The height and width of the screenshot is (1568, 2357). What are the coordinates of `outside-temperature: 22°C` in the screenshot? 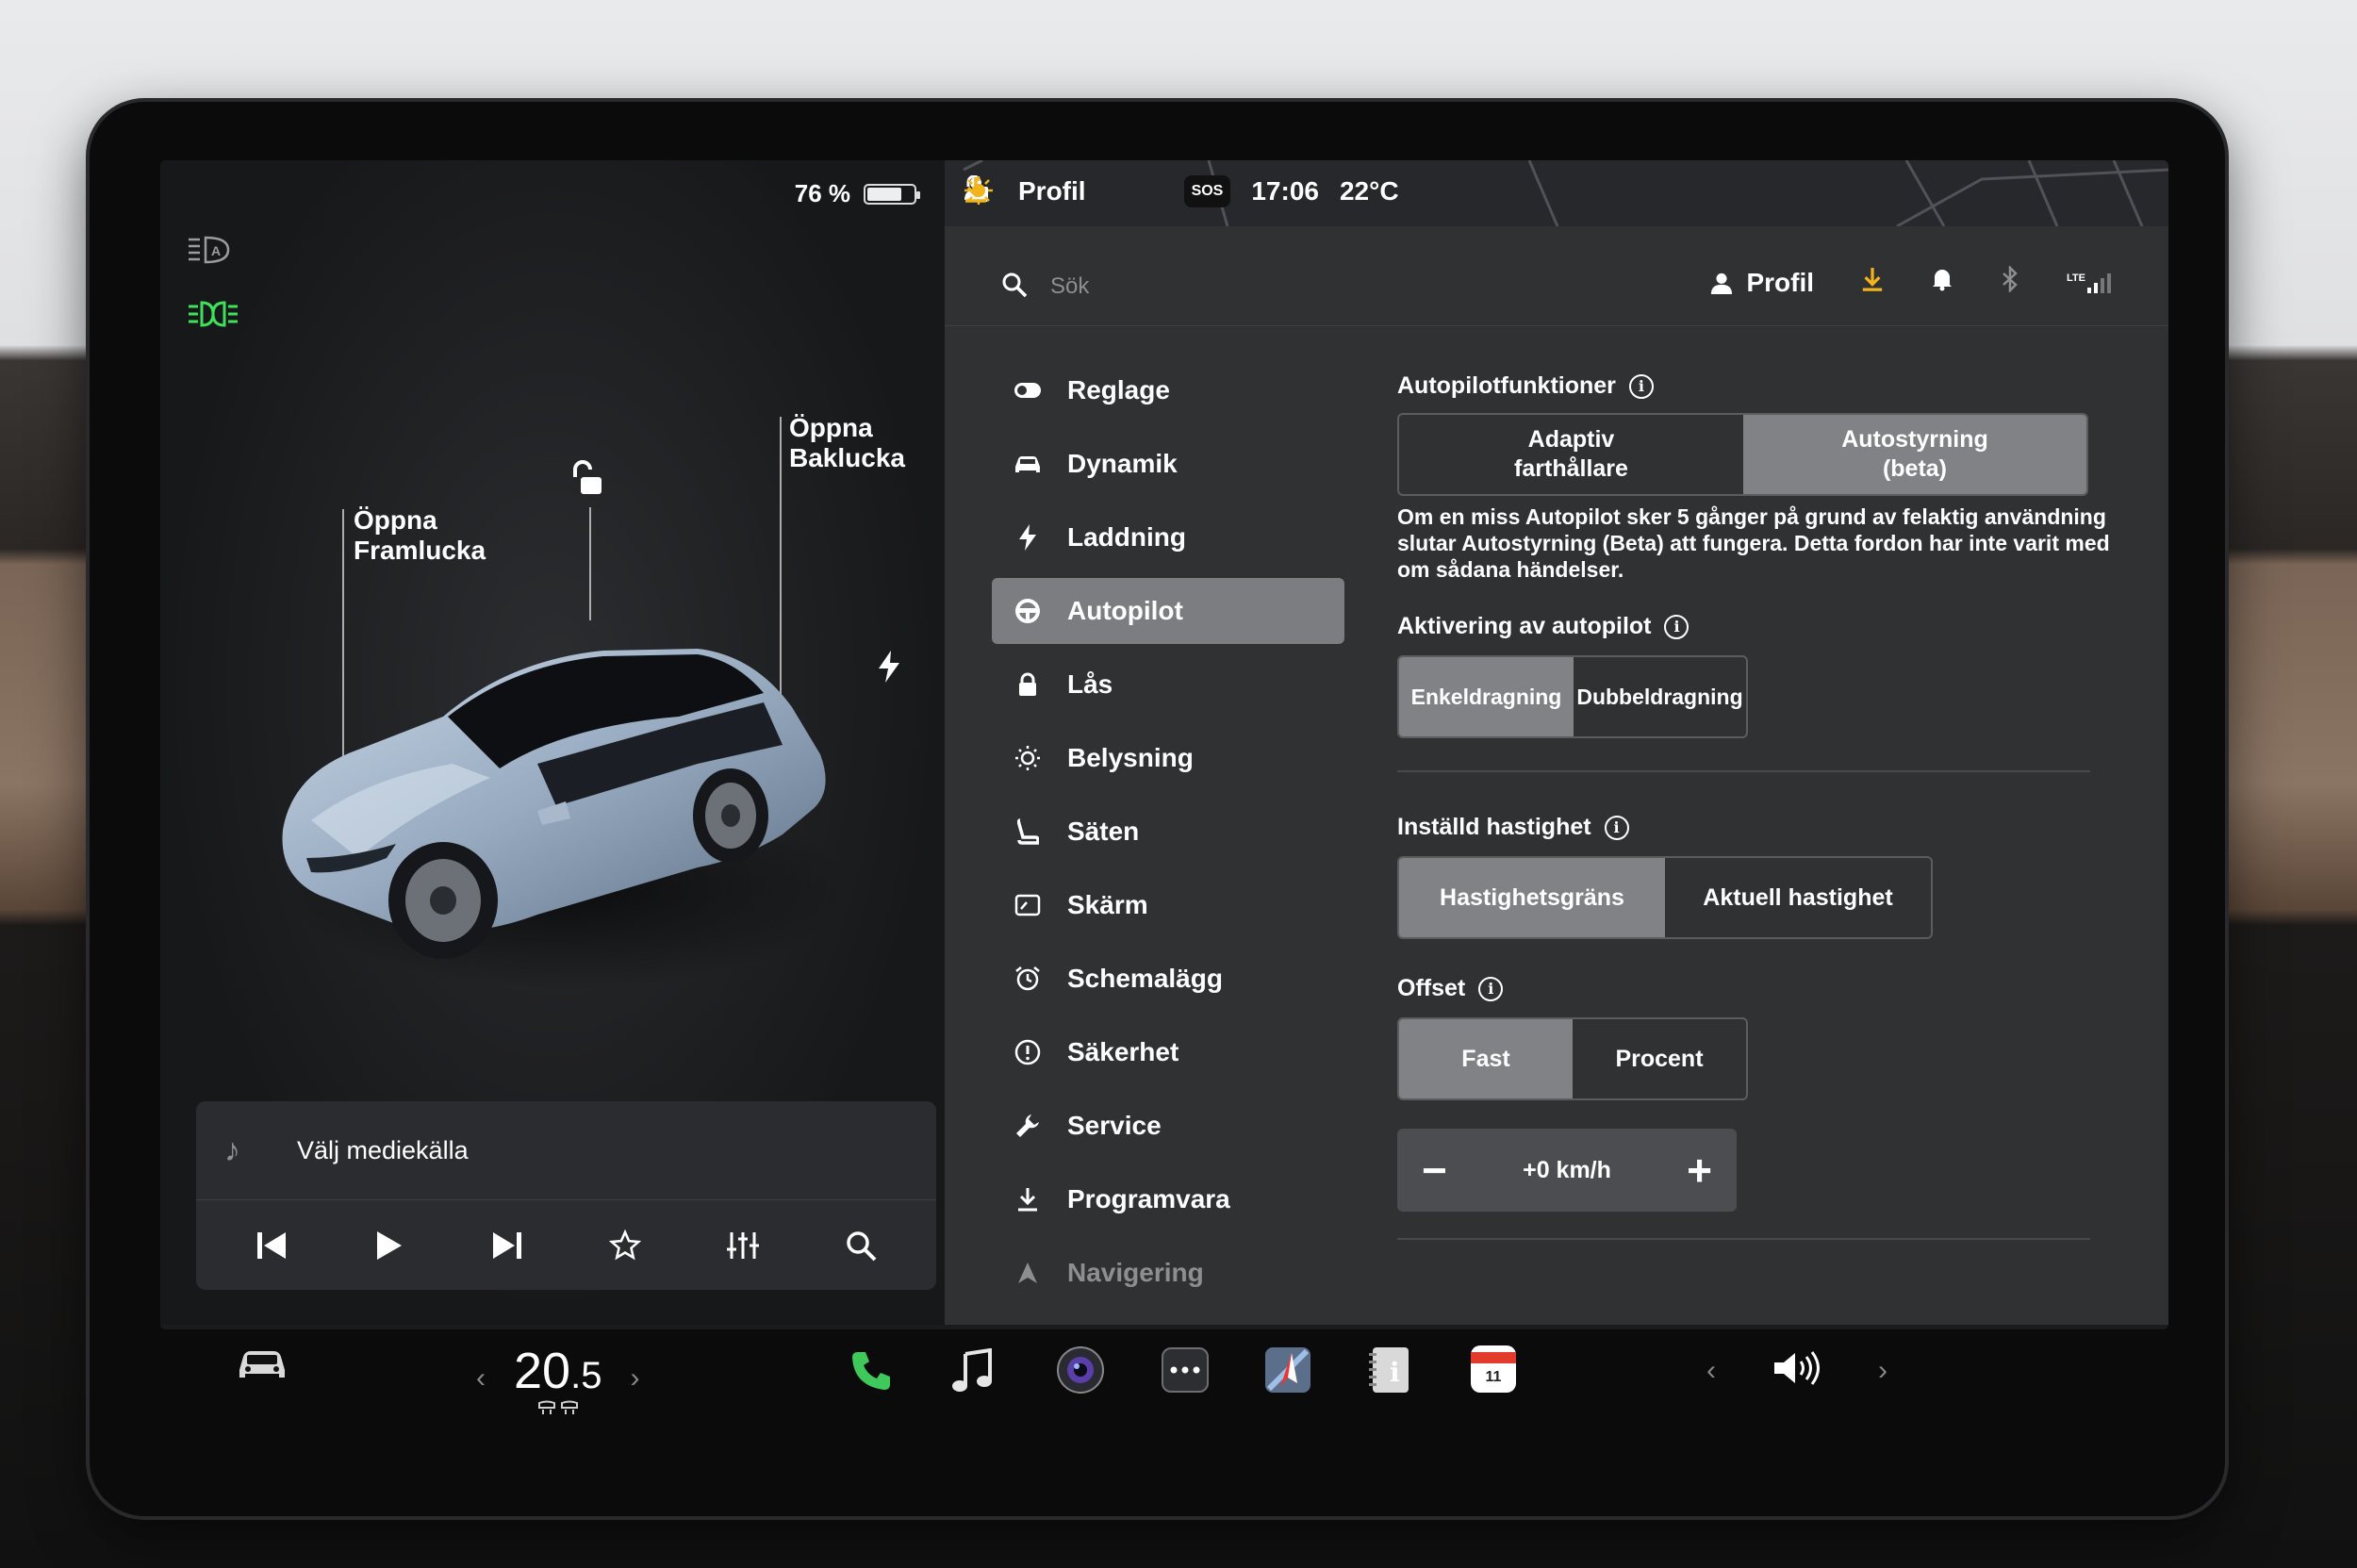 It's located at (1181, 191).